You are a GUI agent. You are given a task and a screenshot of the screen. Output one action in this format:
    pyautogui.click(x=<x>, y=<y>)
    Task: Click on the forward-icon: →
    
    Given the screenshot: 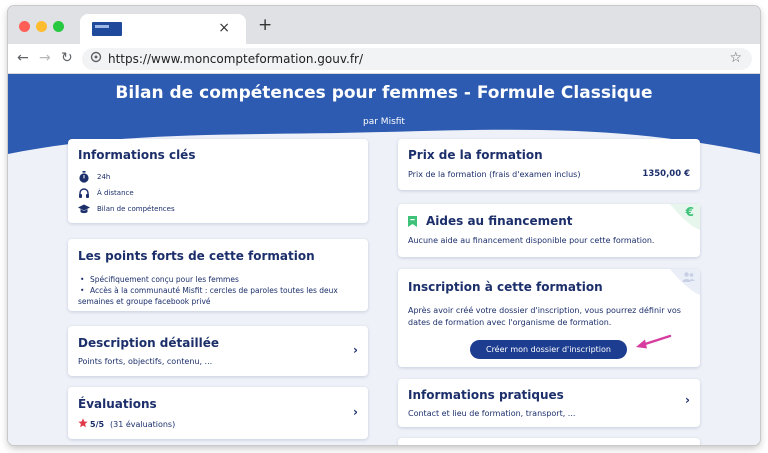 What is the action you would take?
    pyautogui.click(x=45, y=58)
    